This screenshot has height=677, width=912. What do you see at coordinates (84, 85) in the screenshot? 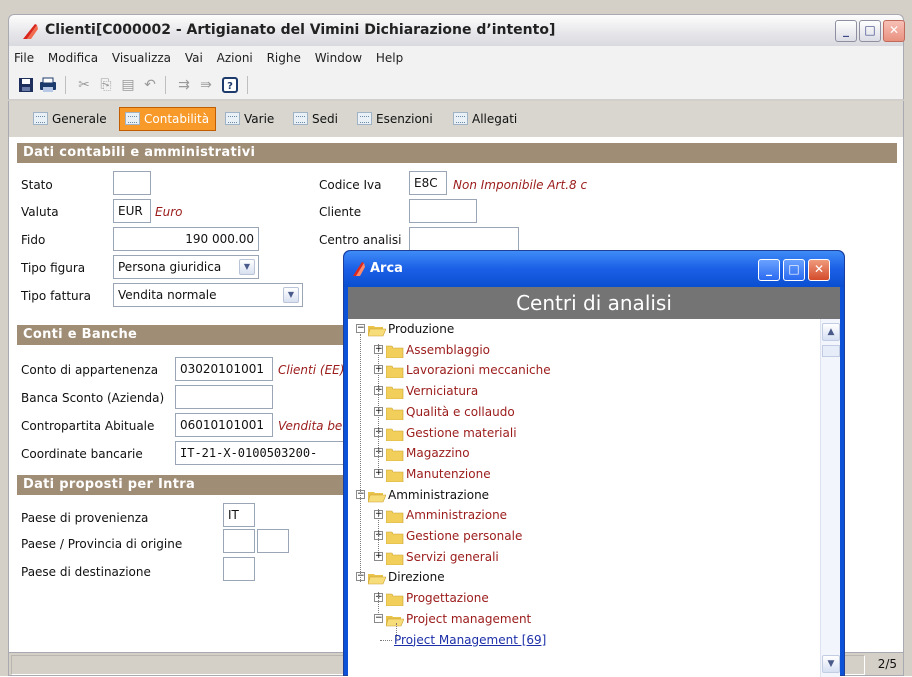
I see `cut-icon: ✂` at bounding box center [84, 85].